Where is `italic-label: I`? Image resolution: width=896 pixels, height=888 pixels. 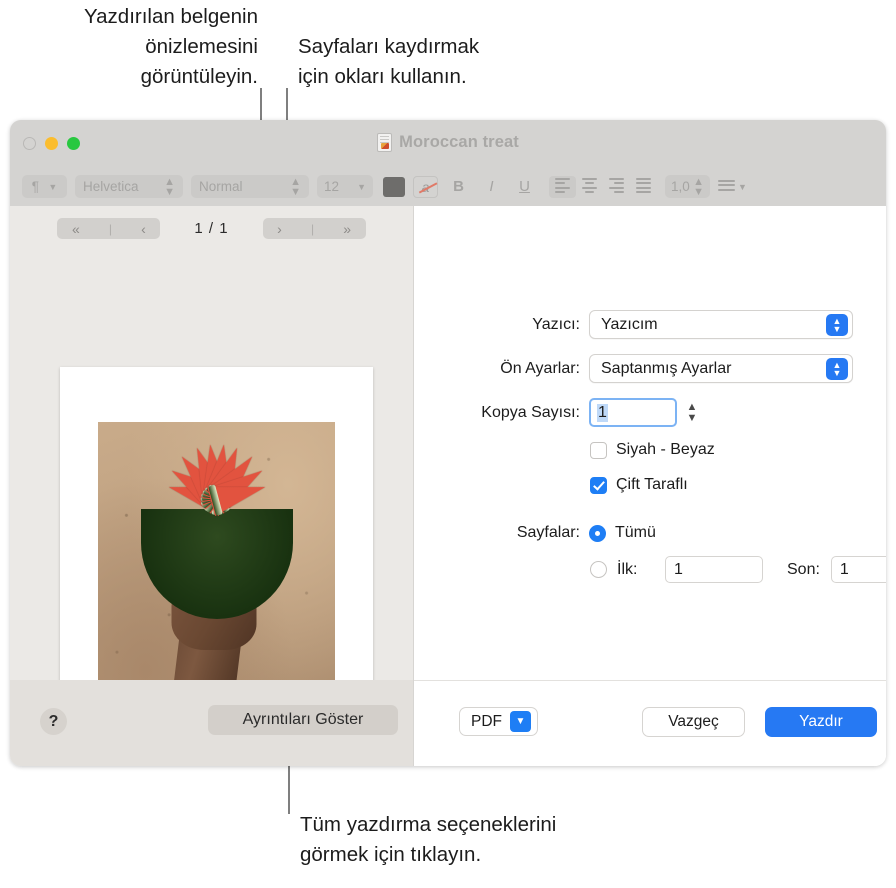 italic-label: I is located at coordinates (491, 186).